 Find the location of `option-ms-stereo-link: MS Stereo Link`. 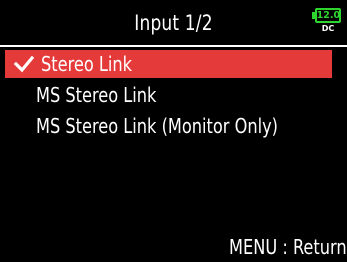

option-ms-stereo-link: MS Stereo Link is located at coordinates (168, 95).